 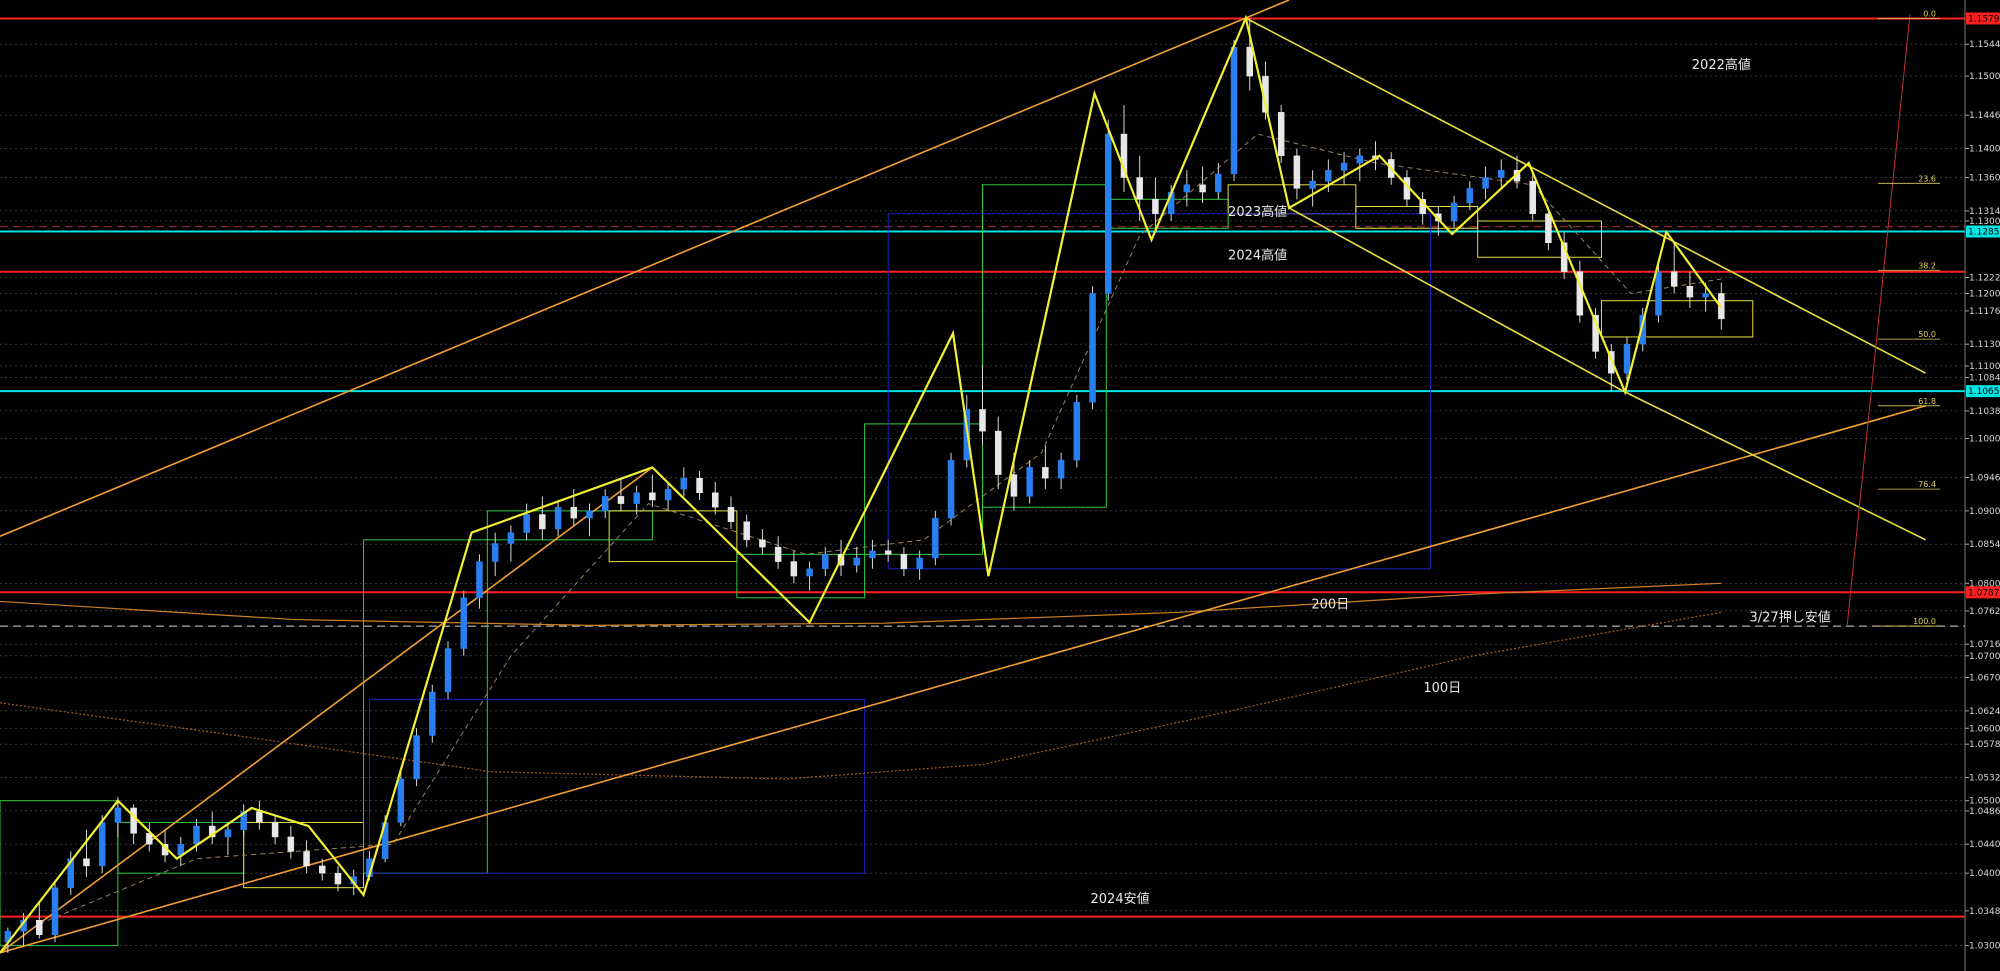 I want to click on annotation-label: 2024高値, so click(x=1257, y=255).